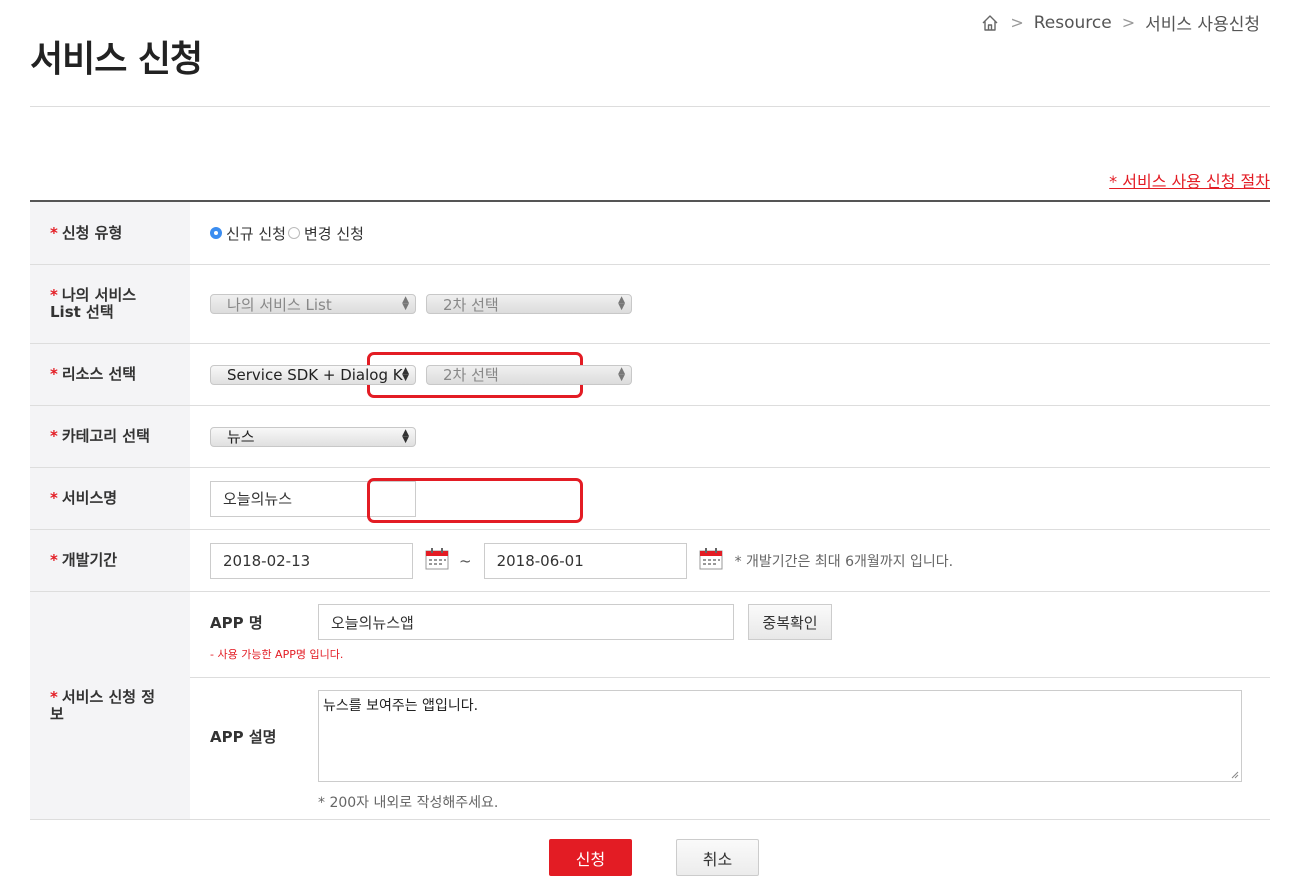 This screenshot has height=880, width=1306. Describe the element at coordinates (256, 233) in the screenshot. I see `radio-new-label: 신규 신청` at that location.